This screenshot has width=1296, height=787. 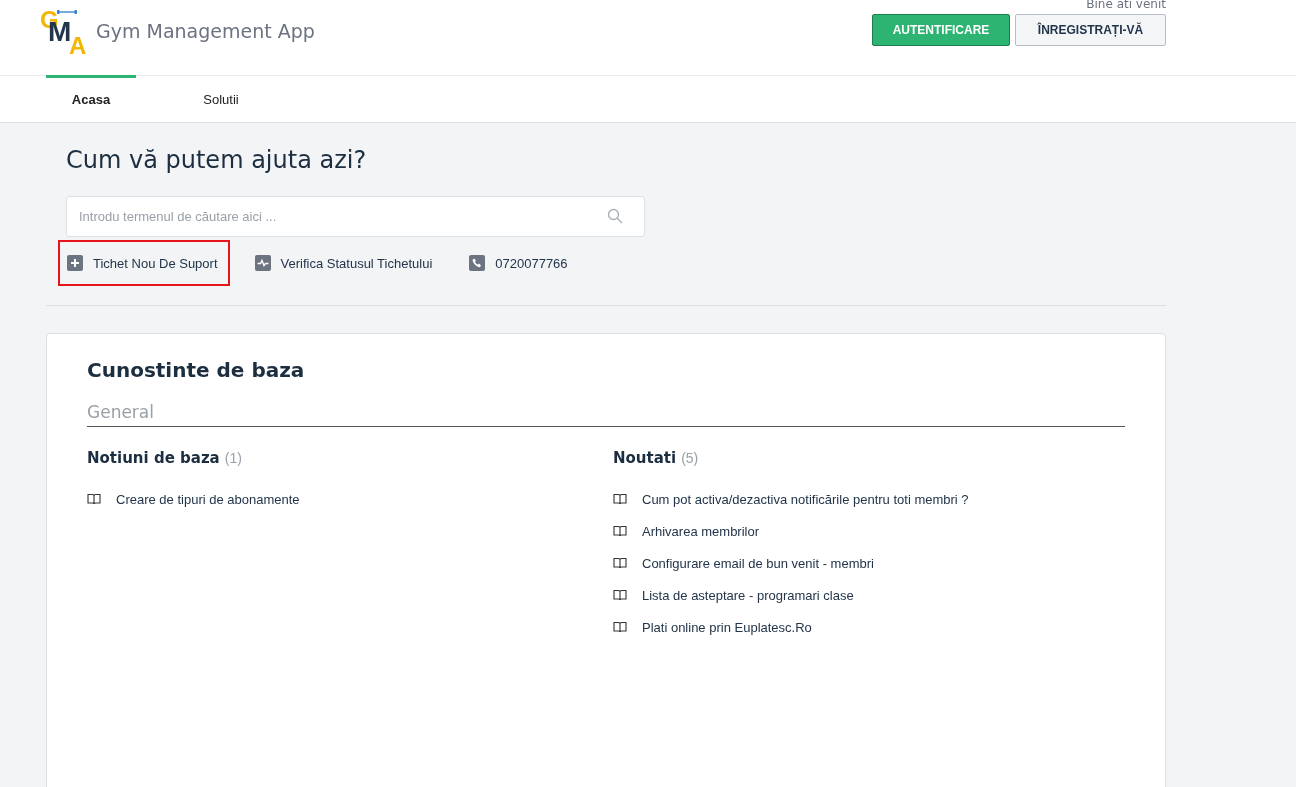 What do you see at coordinates (645, 458) in the screenshot?
I see `category-title: Noutati` at bounding box center [645, 458].